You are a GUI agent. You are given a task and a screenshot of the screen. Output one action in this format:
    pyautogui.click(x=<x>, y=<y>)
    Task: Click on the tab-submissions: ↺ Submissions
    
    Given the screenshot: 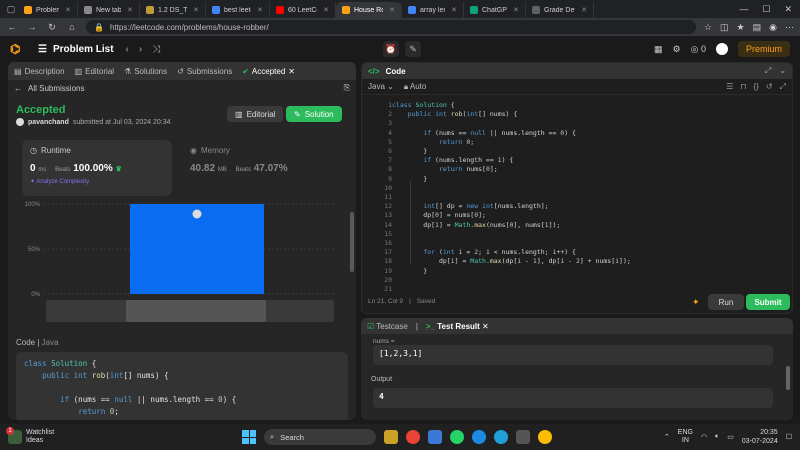 What is the action you would take?
    pyautogui.click(x=204, y=71)
    